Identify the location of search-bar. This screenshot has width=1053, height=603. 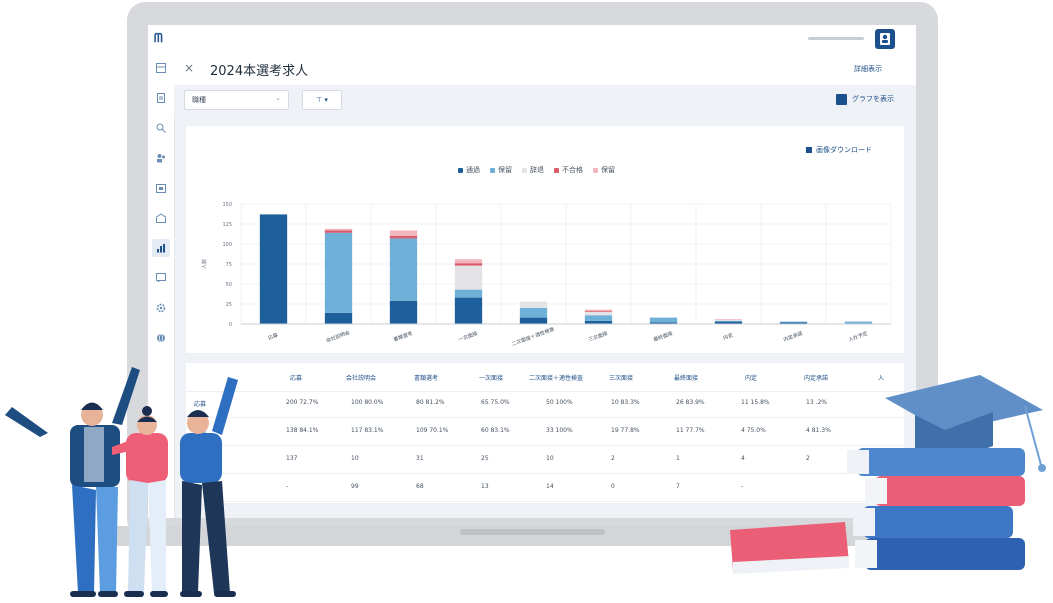
(836, 38).